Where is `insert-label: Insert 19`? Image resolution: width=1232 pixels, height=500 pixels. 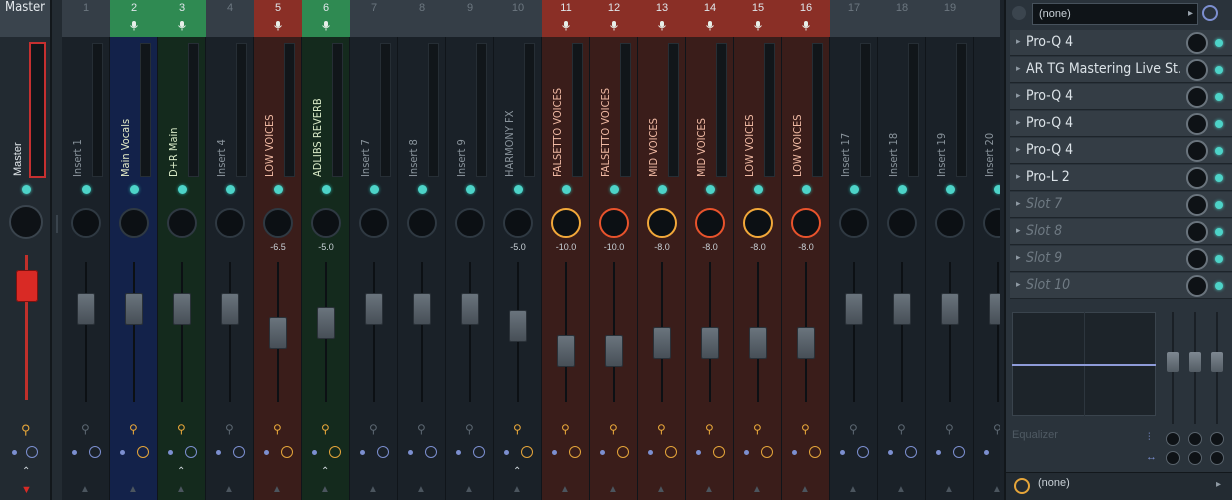 insert-label: Insert 19 is located at coordinates (941, 155).